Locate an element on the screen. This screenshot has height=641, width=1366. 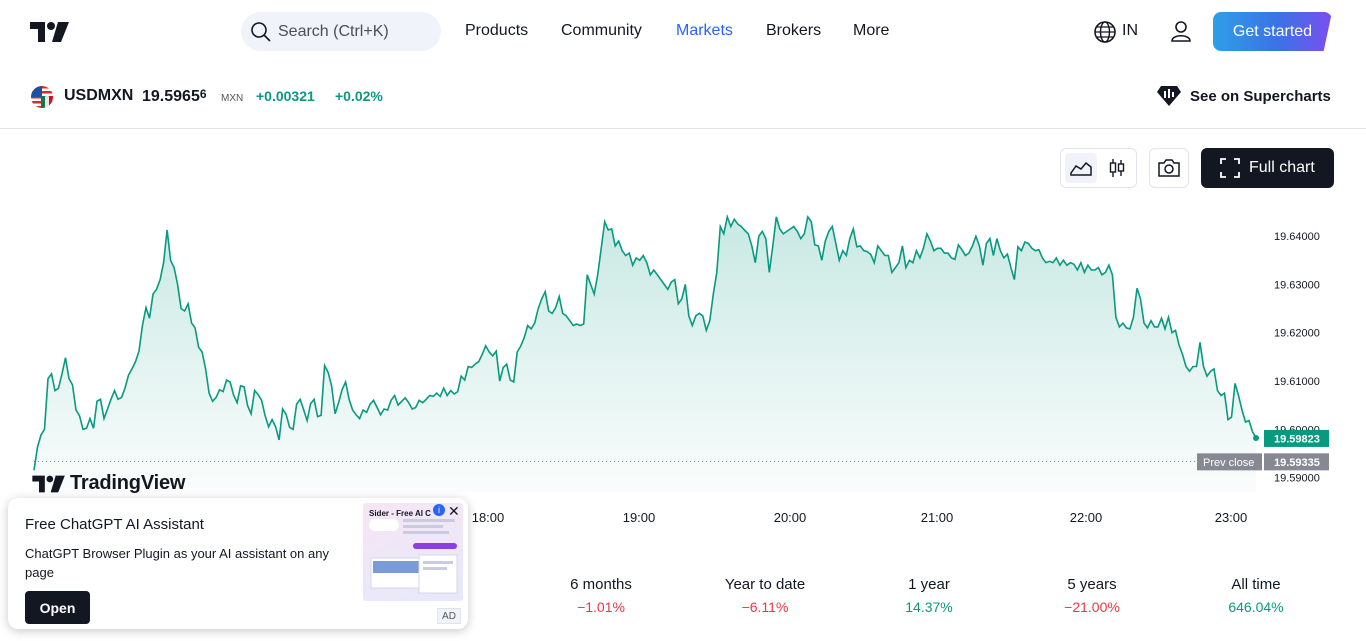
period-6-months: 6 months −1.01% is located at coordinates (601, 595).